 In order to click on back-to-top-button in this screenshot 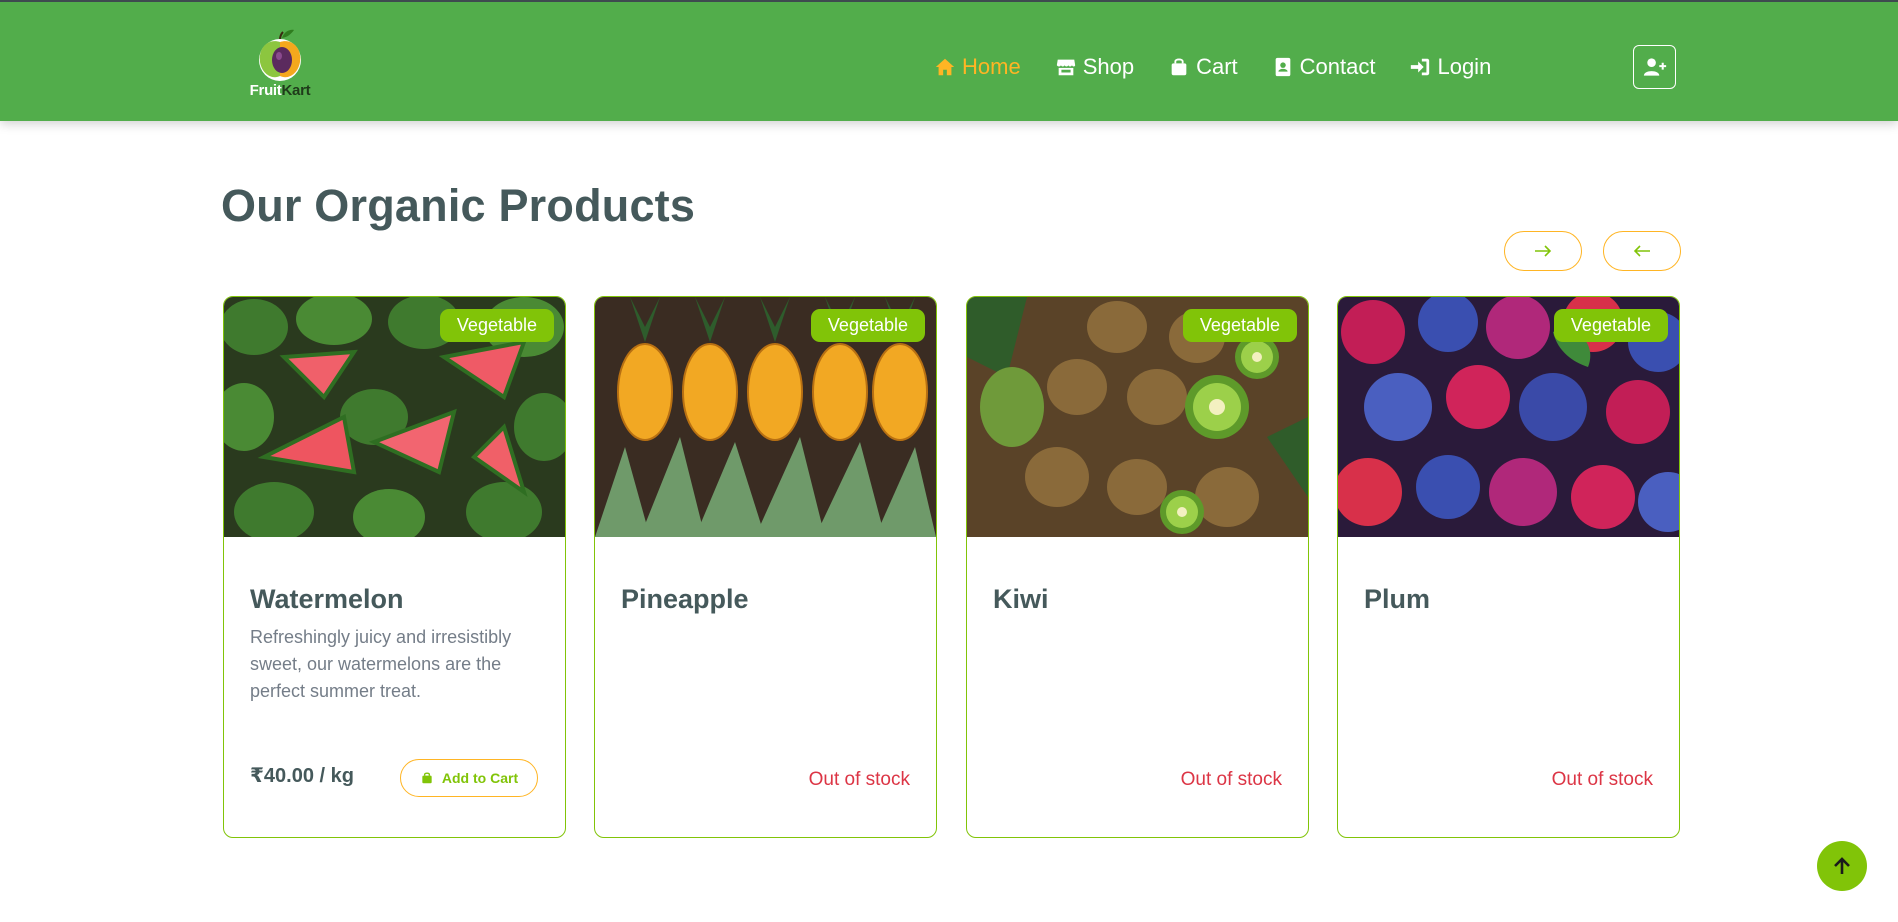, I will do `click(1842, 866)`.